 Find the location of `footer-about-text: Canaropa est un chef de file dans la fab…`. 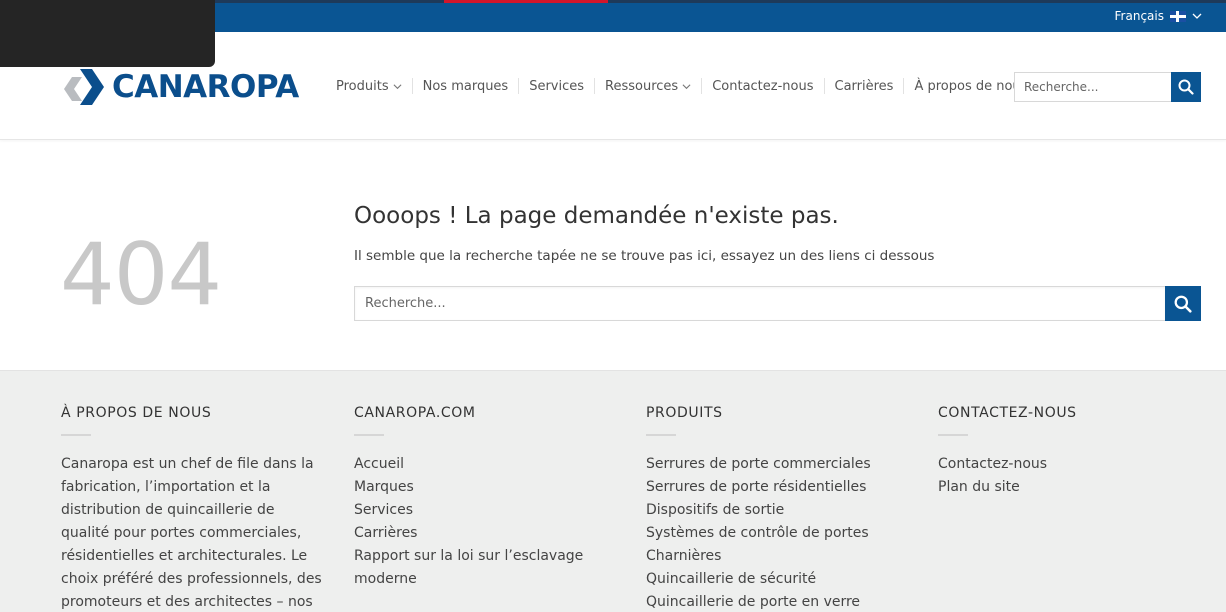

footer-about-text: Canaropa est un chef de file dans la fab… is located at coordinates (191, 533).